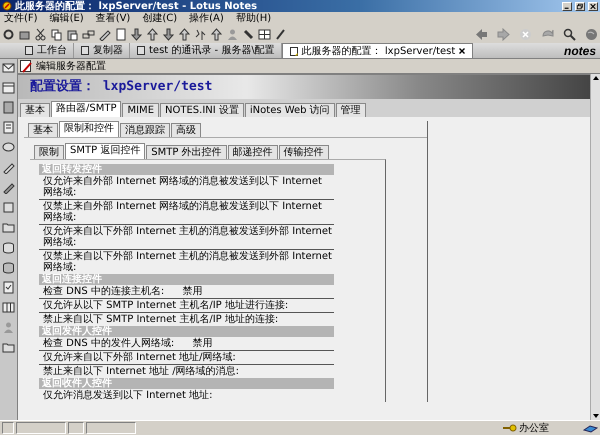 The height and width of the screenshot is (435, 600). Describe the element at coordinates (113, 18) in the screenshot. I see `menu-item: 查看(V)` at that location.